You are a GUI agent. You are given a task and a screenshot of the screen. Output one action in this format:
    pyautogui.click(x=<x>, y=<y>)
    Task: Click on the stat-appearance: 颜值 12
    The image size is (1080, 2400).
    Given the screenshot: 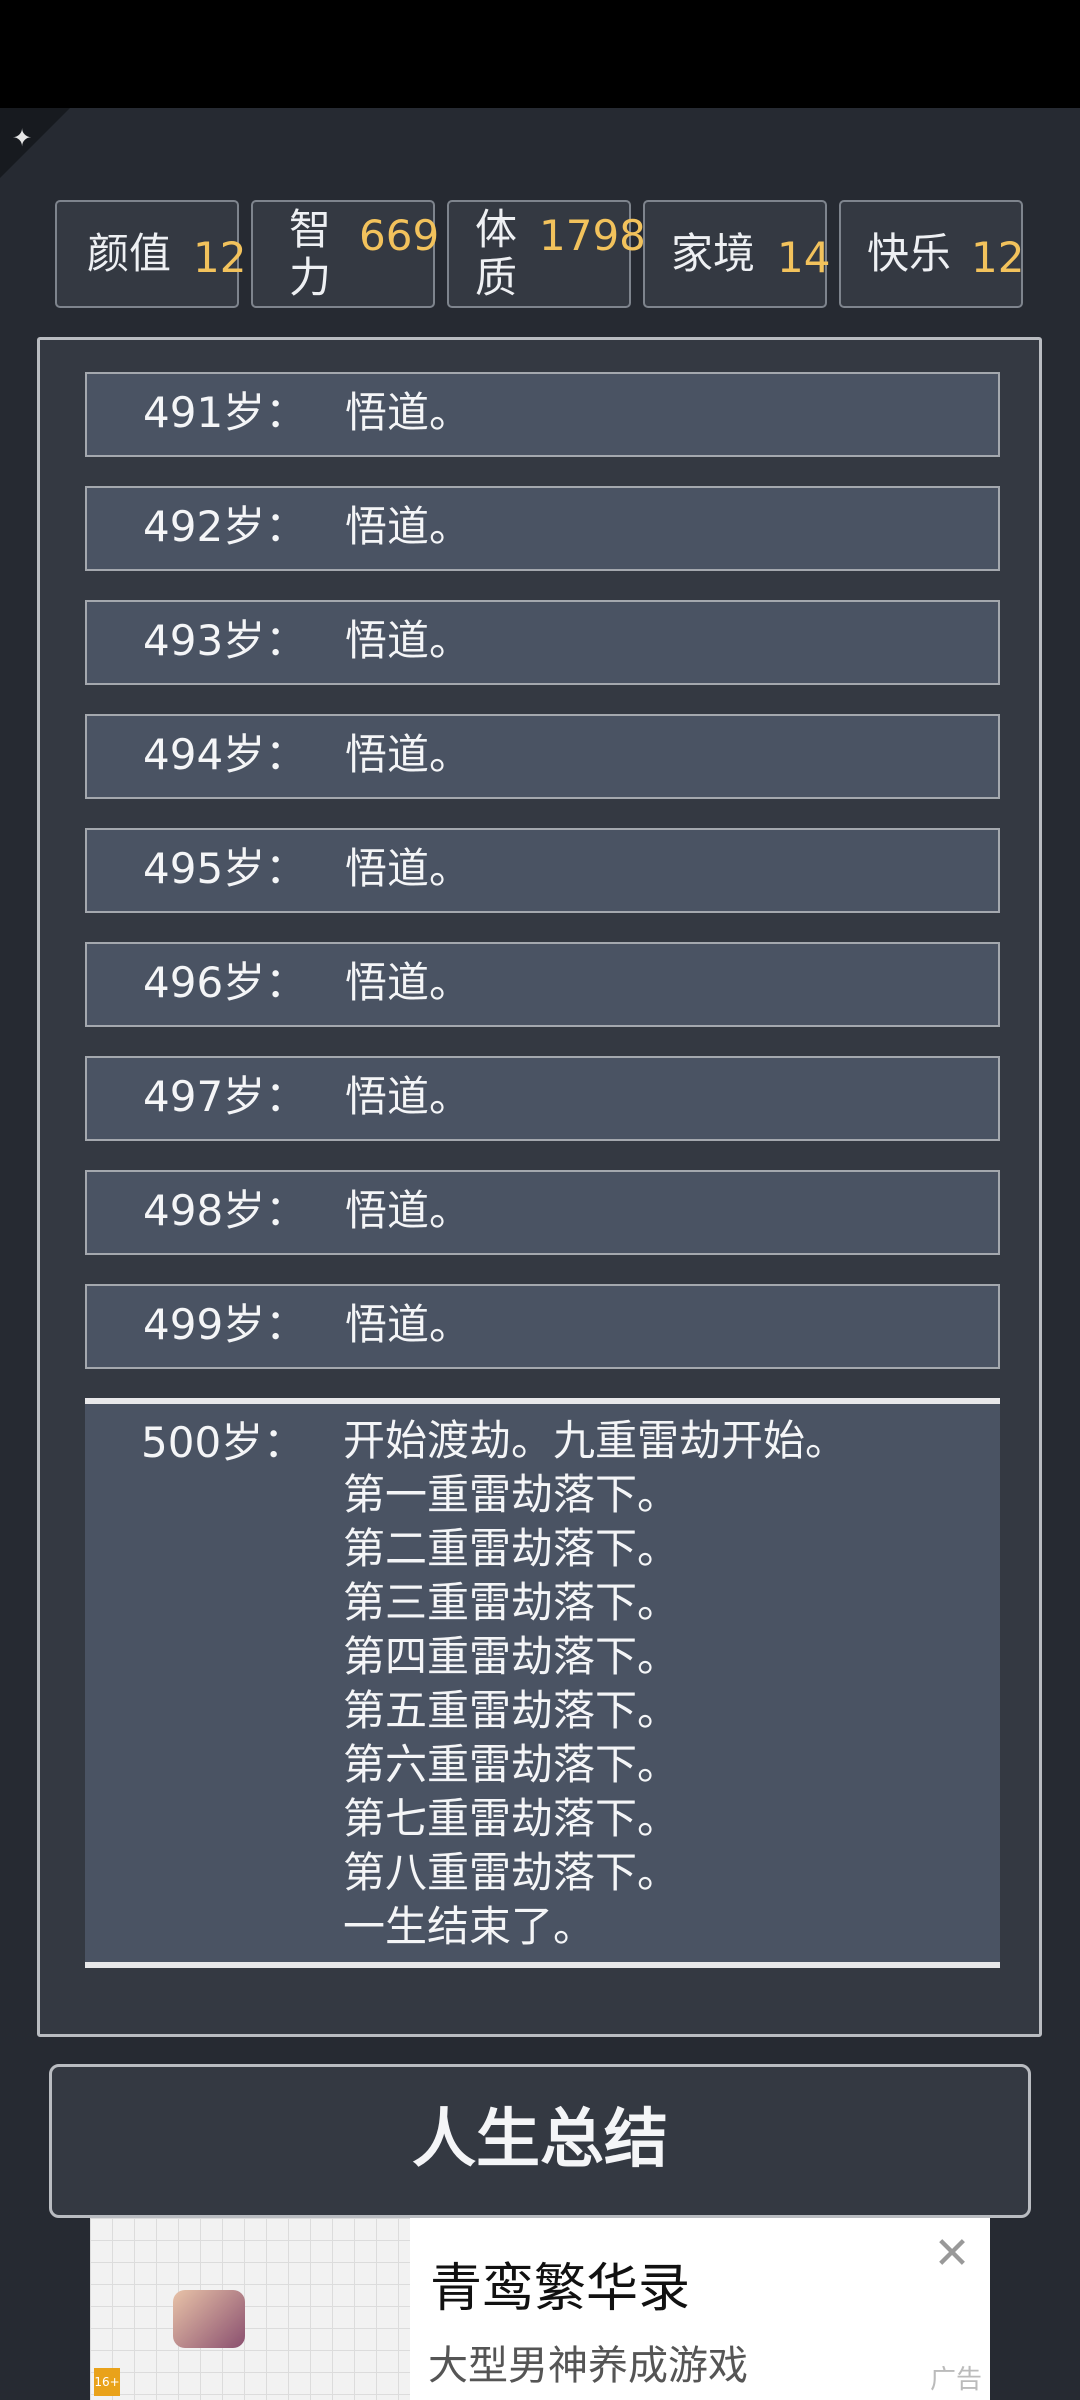 What is the action you would take?
    pyautogui.click(x=150, y=254)
    